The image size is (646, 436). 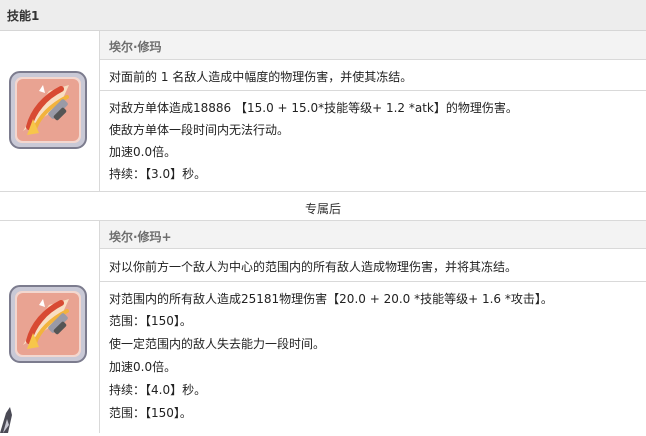 I want to click on skill-1-detail-line: 加速0.0倍。, so click(x=143, y=152).